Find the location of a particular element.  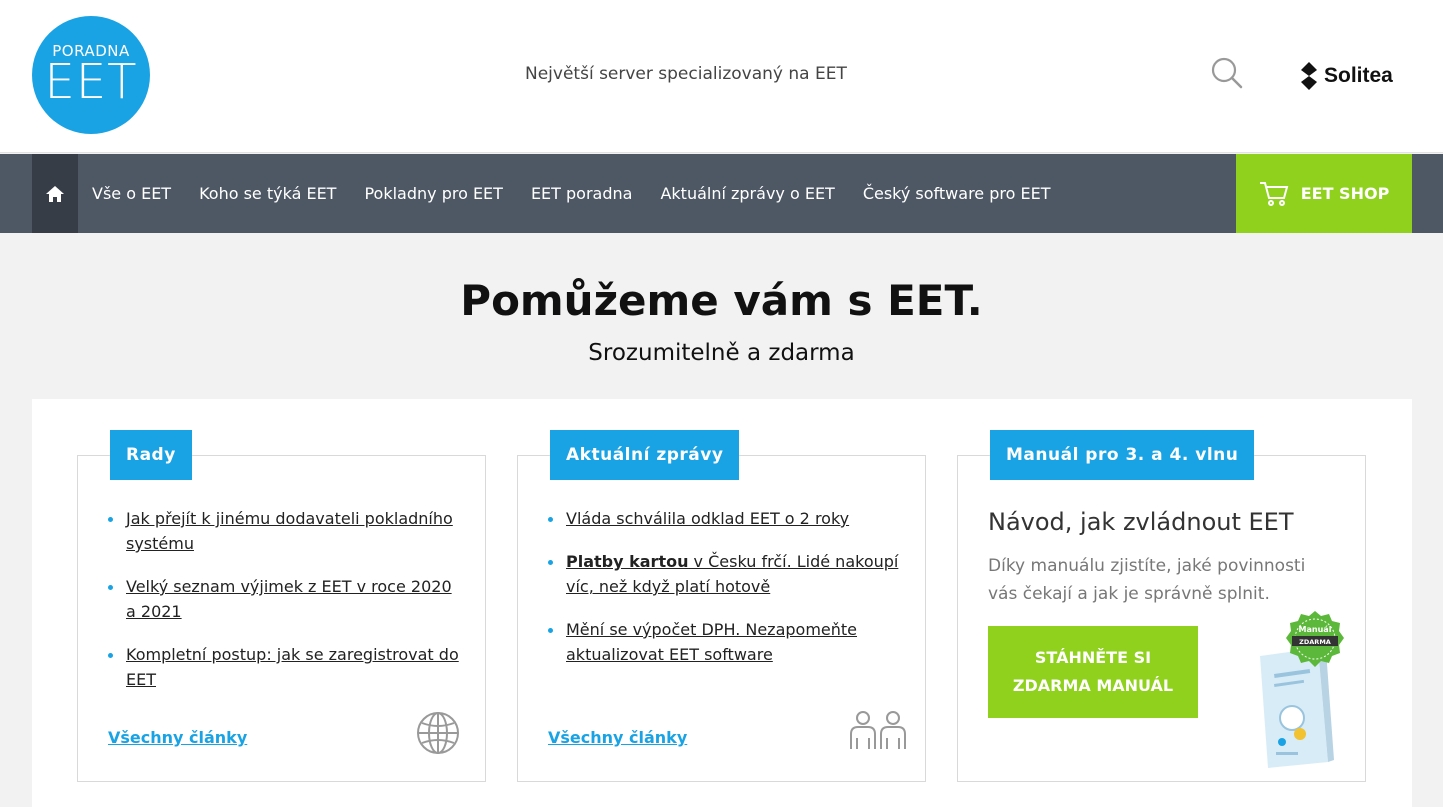

nav-item-pokladny: Pokladny pro EET is located at coordinates (433, 193).